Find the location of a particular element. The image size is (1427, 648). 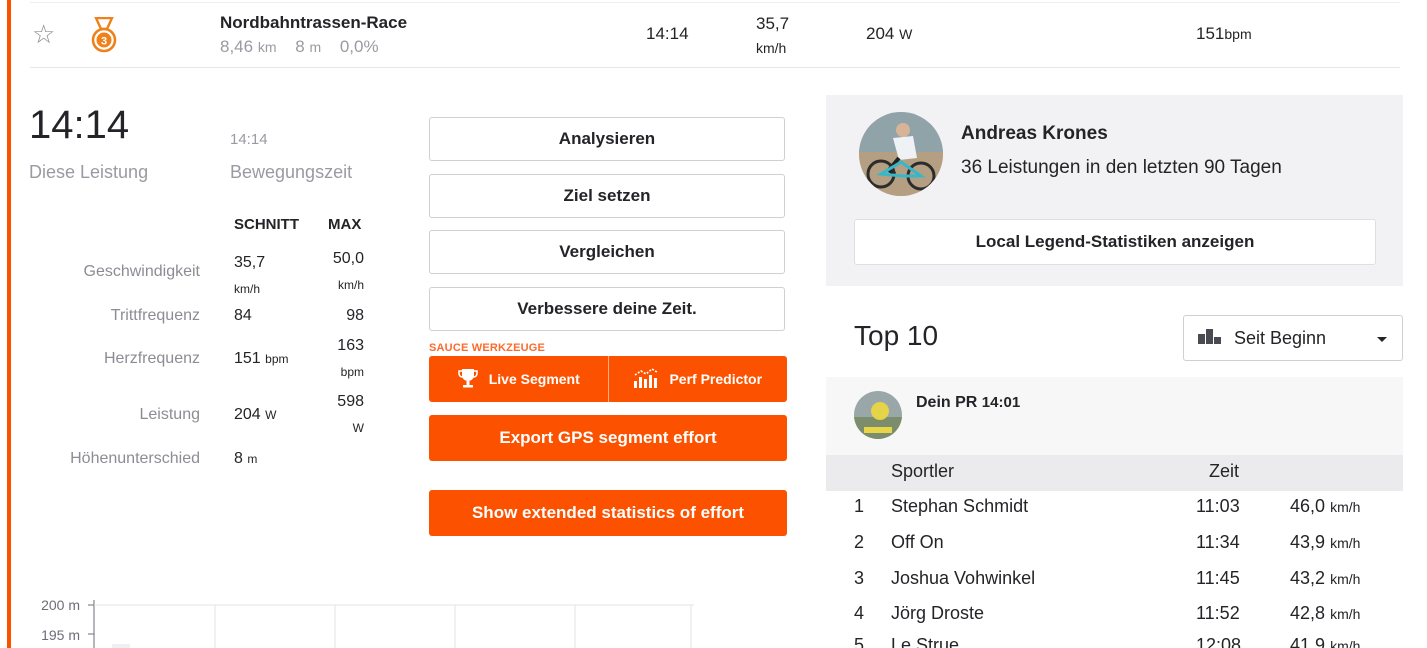

local-legend-subtitle: 36 Leistungen in den letzten 90 Tagen is located at coordinates (1121, 167).